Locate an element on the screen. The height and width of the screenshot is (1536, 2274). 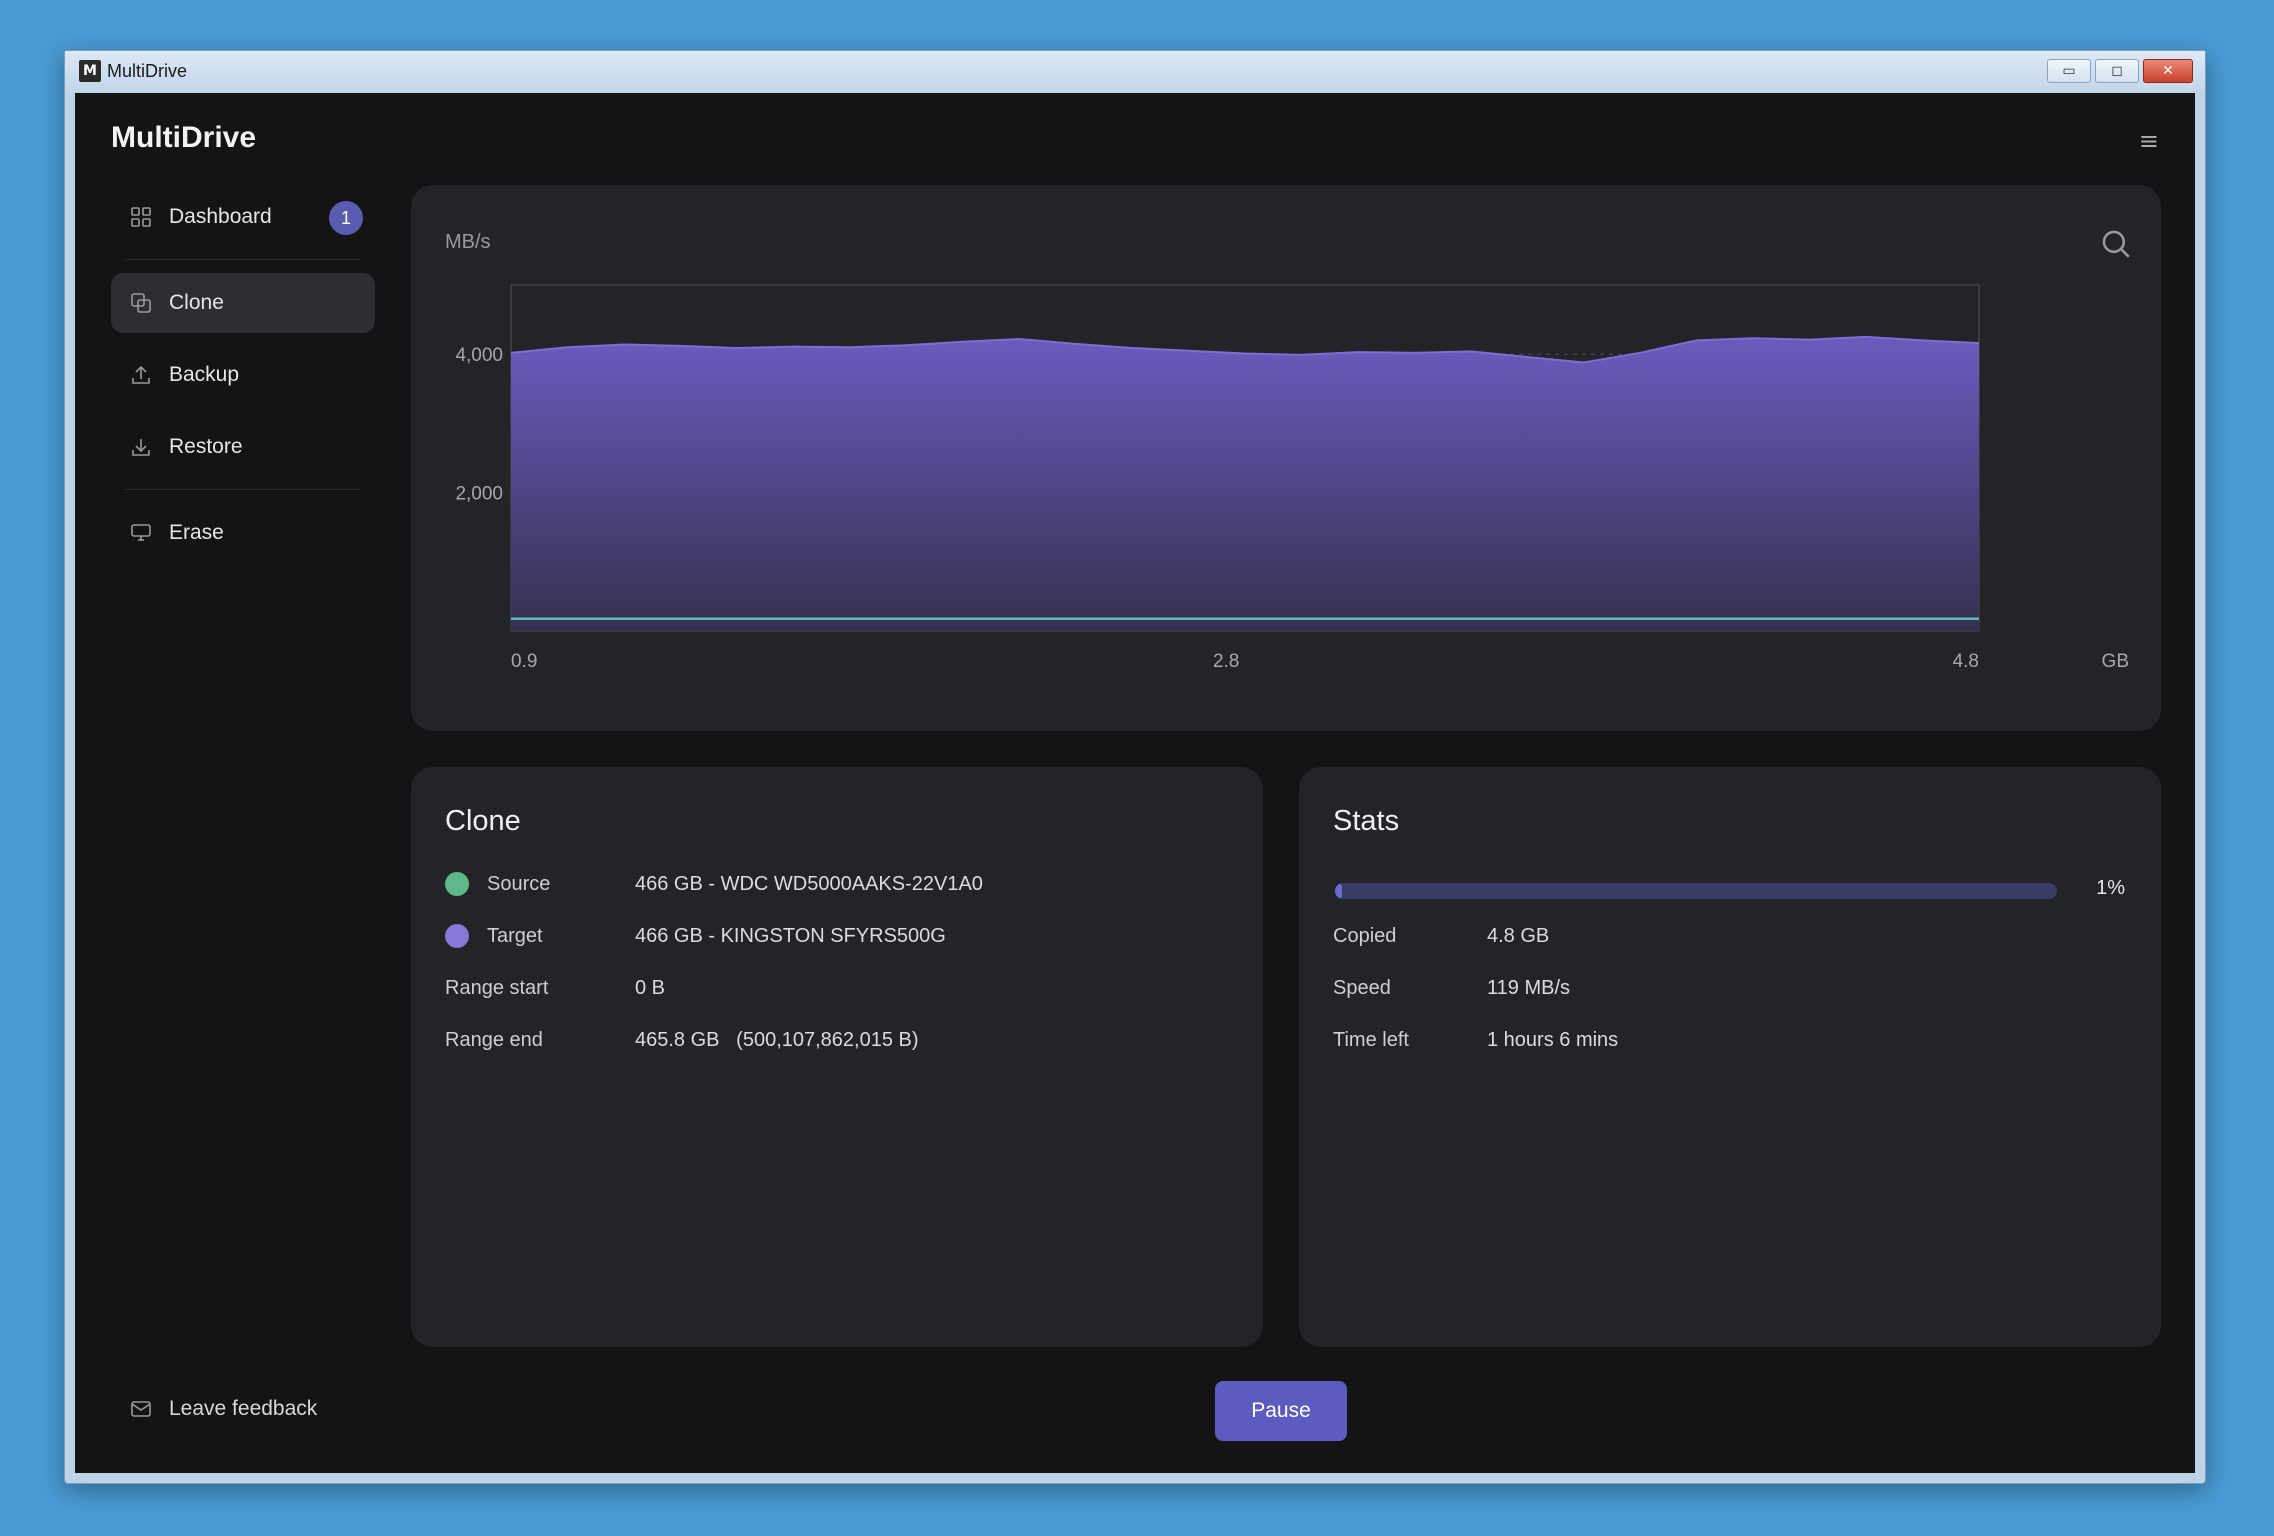
x-tick-label: 0.9 is located at coordinates (524, 661).